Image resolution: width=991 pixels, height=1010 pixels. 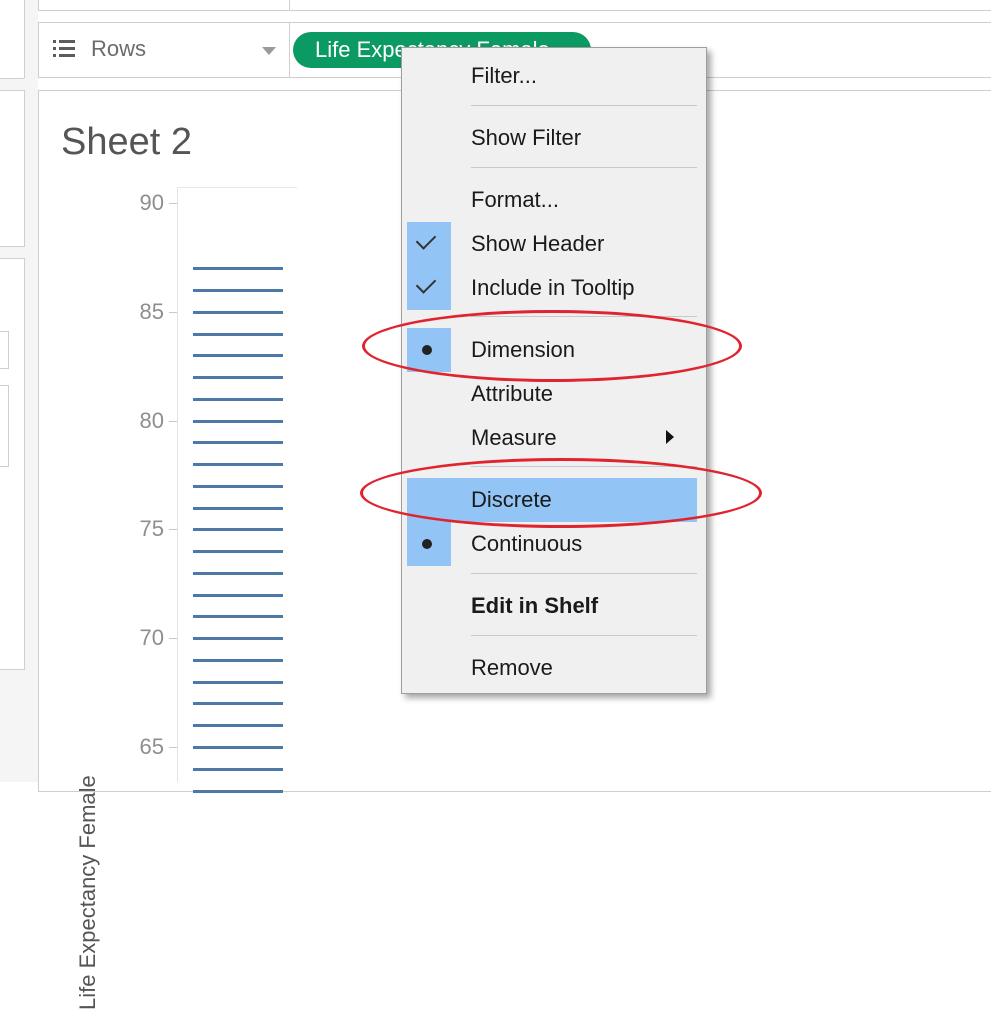 I want to click on menu-item-show-filter: Show Filter, so click(x=554, y=138).